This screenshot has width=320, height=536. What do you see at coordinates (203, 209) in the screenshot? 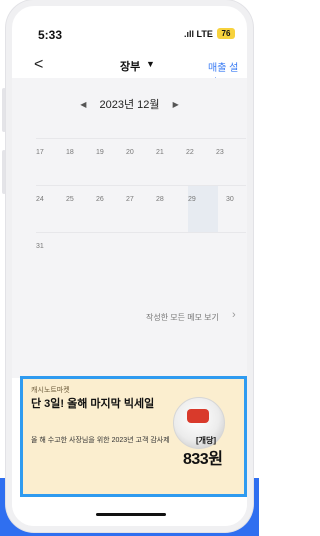
I see `calendar-day-selected: 29` at bounding box center [203, 209].